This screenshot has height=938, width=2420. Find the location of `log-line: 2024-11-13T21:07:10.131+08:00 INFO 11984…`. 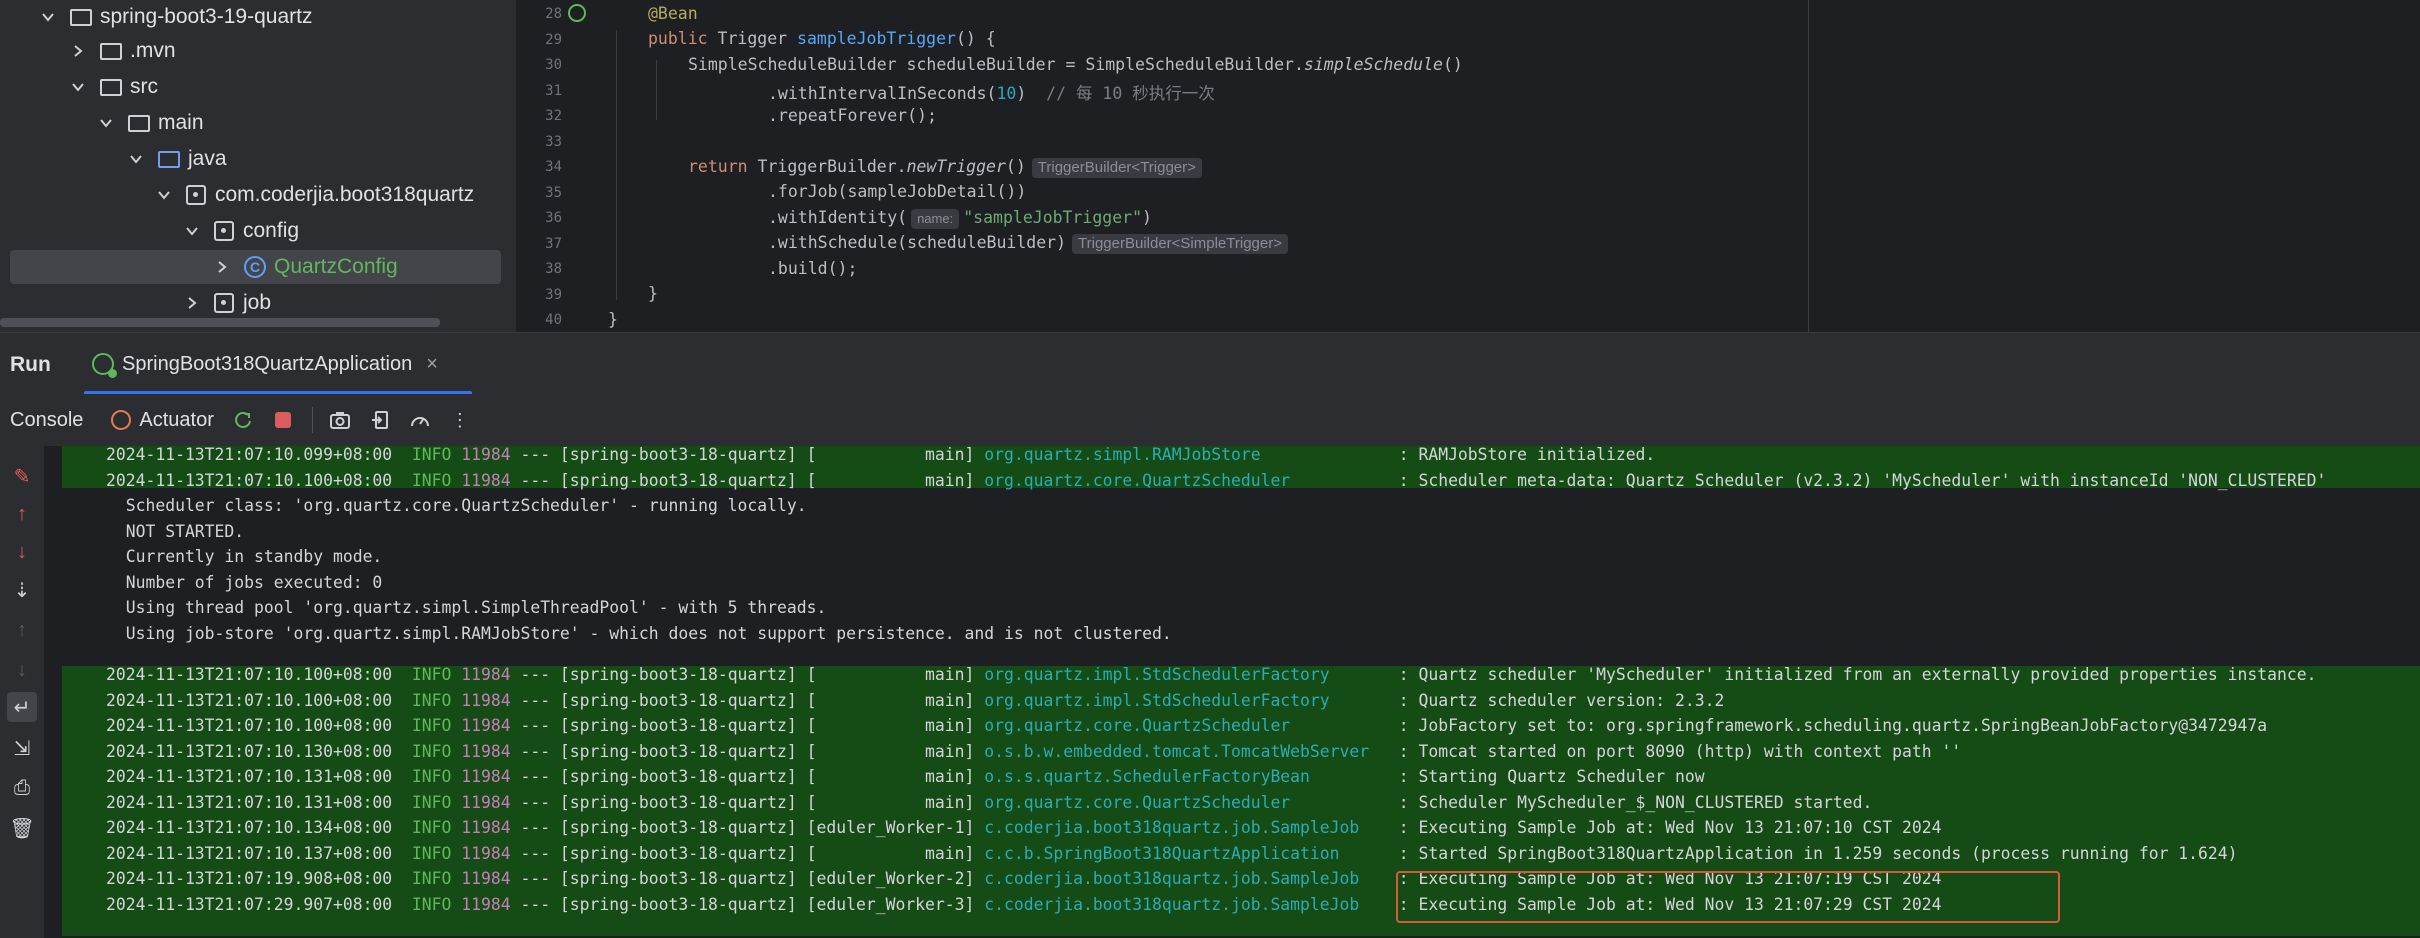

log-line: 2024-11-13T21:07:10.131+08:00 INFO 11984… is located at coordinates (905, 776).